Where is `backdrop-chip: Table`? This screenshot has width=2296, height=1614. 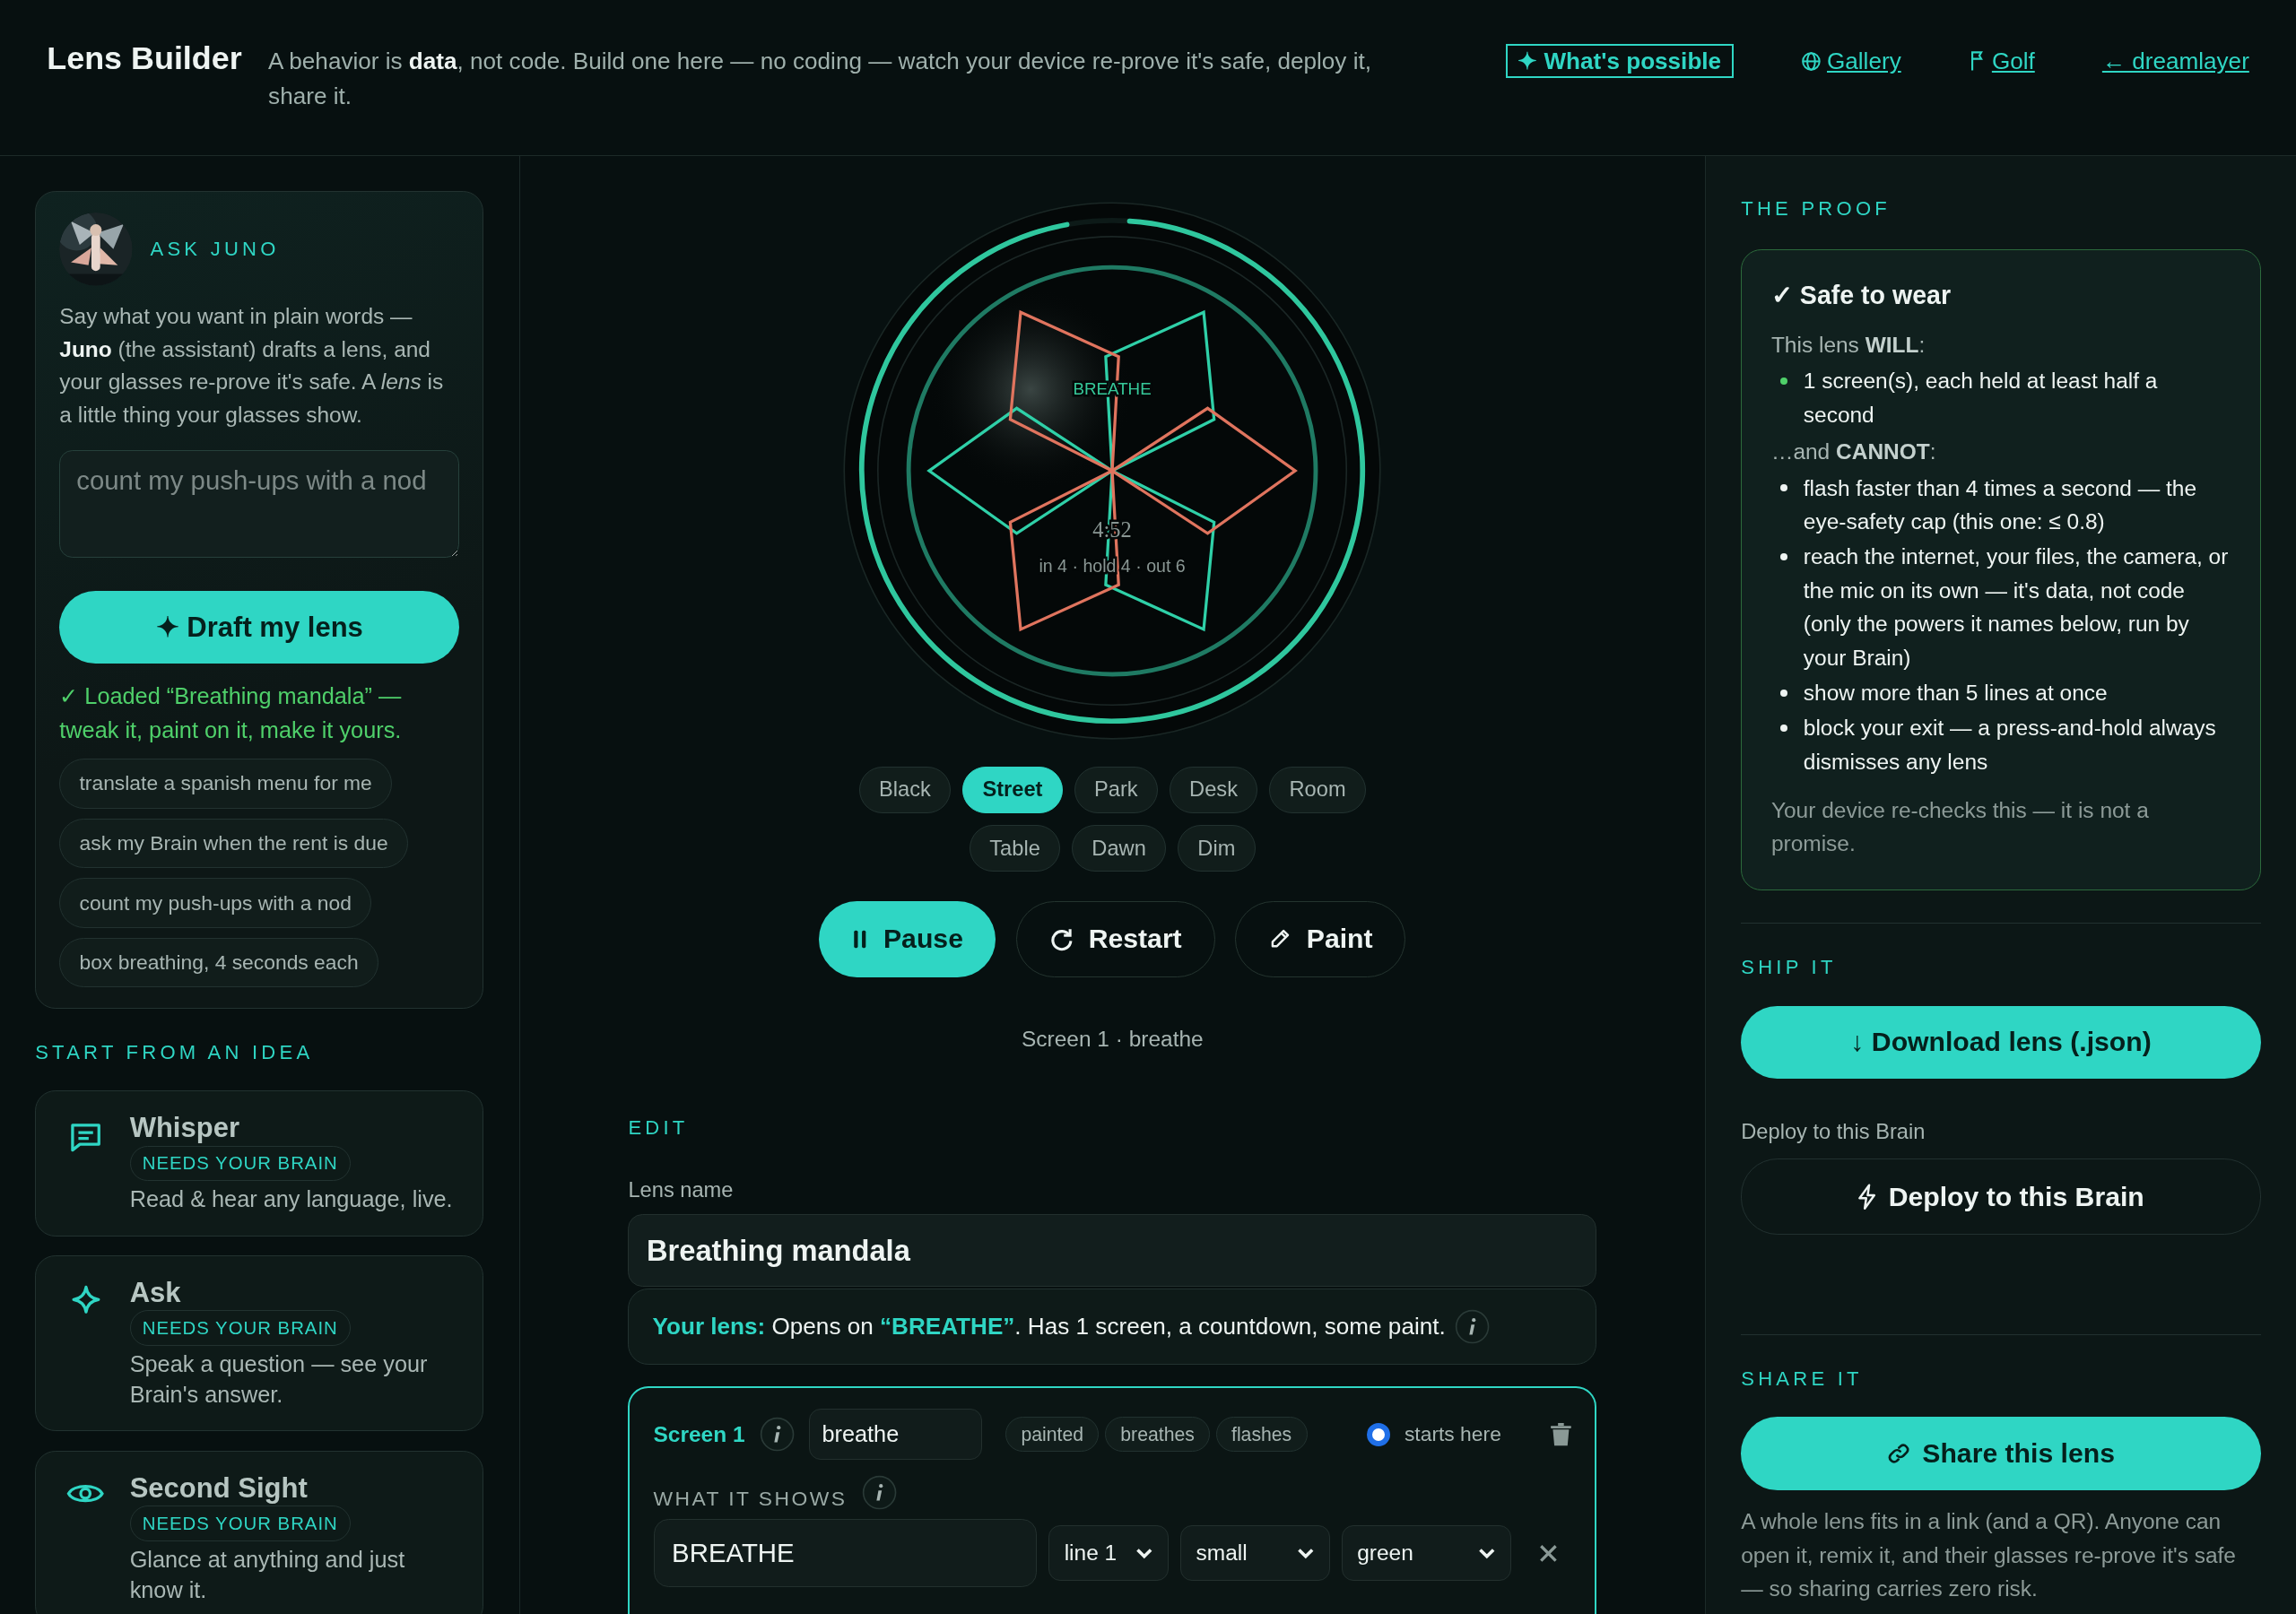
backdrop-chip: Table is located at coordinates (1015, 848).